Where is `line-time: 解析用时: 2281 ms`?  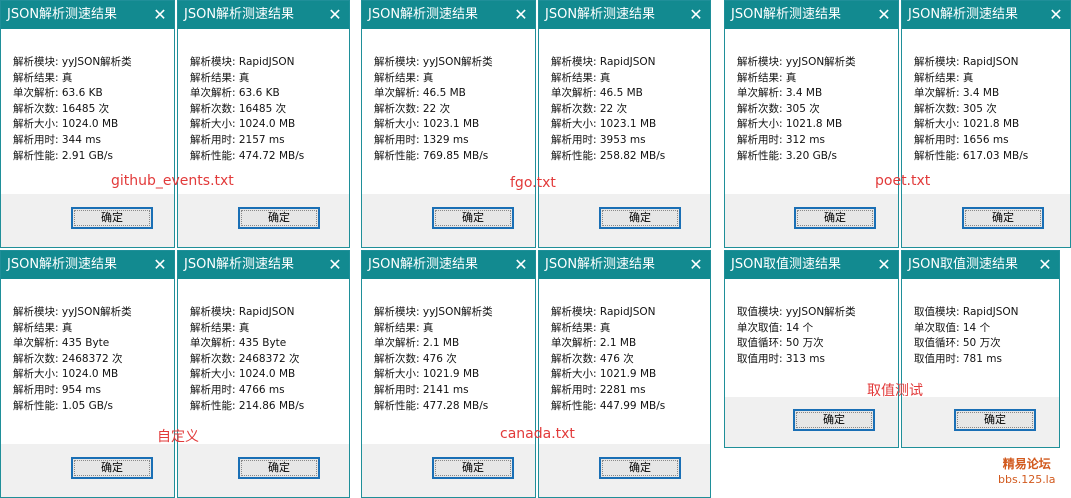 line-time: 解析用时: 2281 ms is located at coordinates (598, 389).